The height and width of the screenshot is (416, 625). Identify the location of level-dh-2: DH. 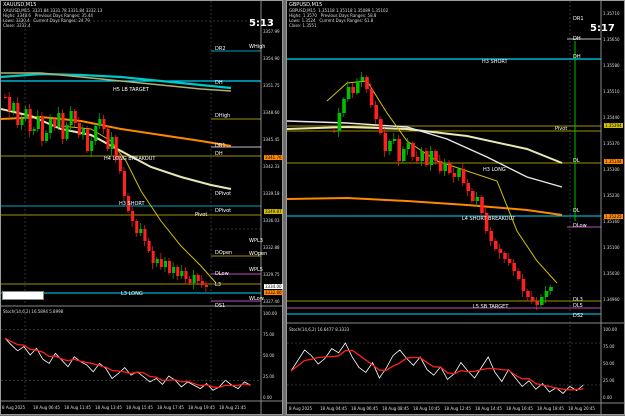
(219, 154).